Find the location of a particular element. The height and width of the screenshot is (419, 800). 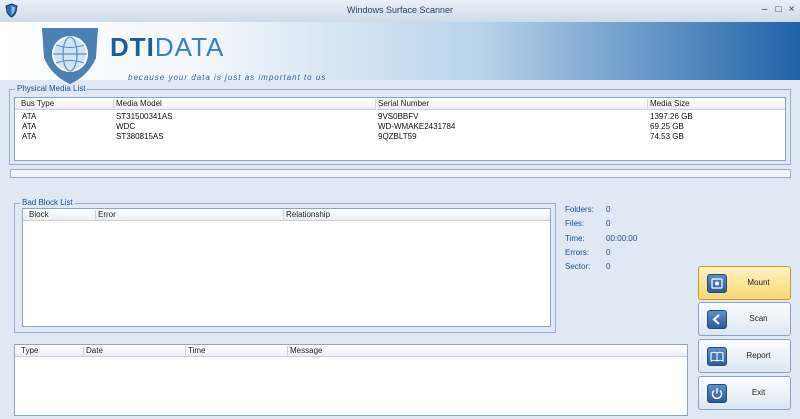

cell-media-size: 69.25 GB is located at coordinates (667, 126).